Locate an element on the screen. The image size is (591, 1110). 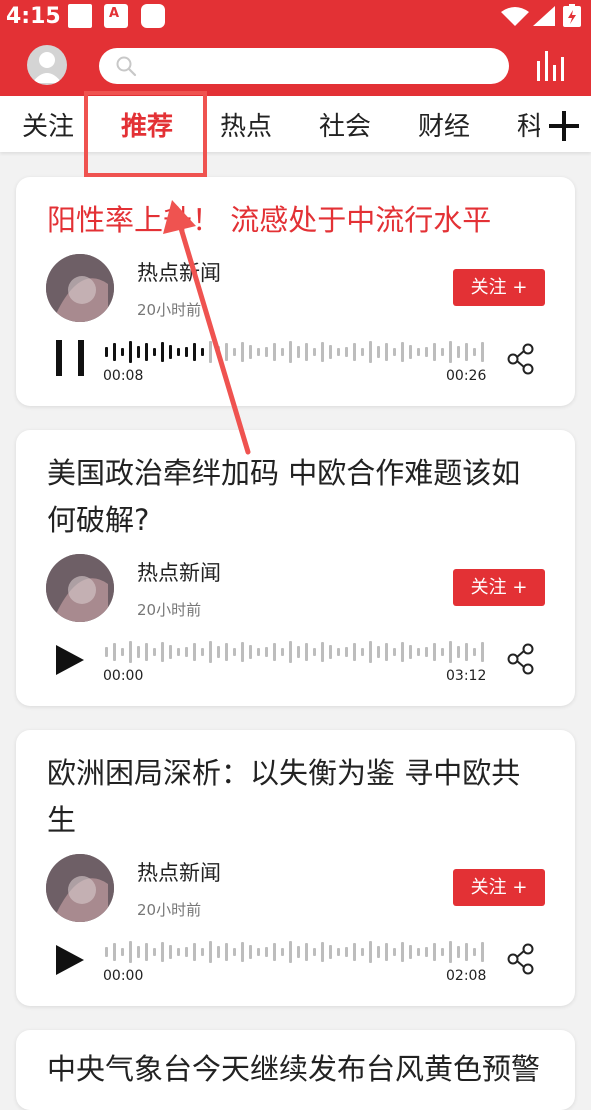
news-card: 中央气象台今天继续发布台风黄色预警 is located at coordinates (295, 1070).